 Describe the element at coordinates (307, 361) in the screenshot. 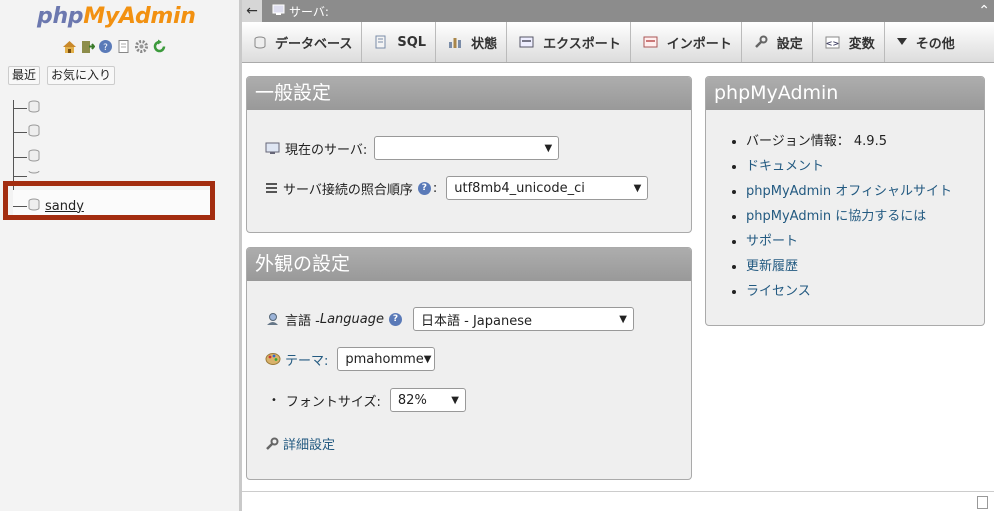

I see `theme-label: テーマ:` at that location.